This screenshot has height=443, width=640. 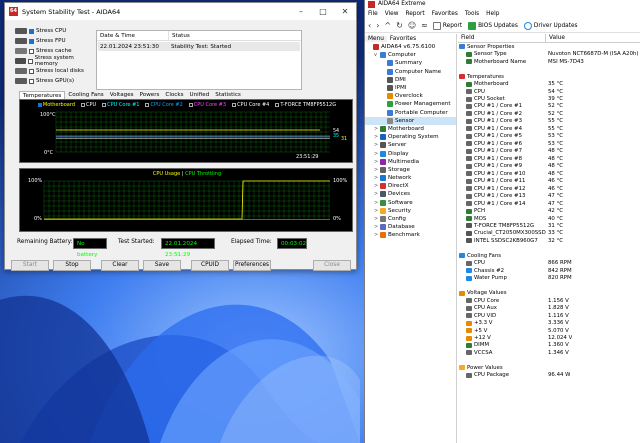 What do you see at coordinates (373, 14) in the screenshot?
I see `menu-file: File` at bounding box center [373, 14].